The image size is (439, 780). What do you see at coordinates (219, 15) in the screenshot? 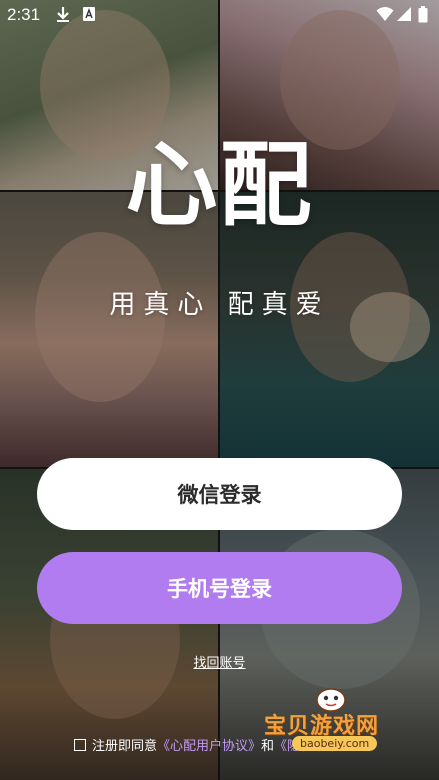
I see `status-bar: 2:31` at bounding box center [219, 15].